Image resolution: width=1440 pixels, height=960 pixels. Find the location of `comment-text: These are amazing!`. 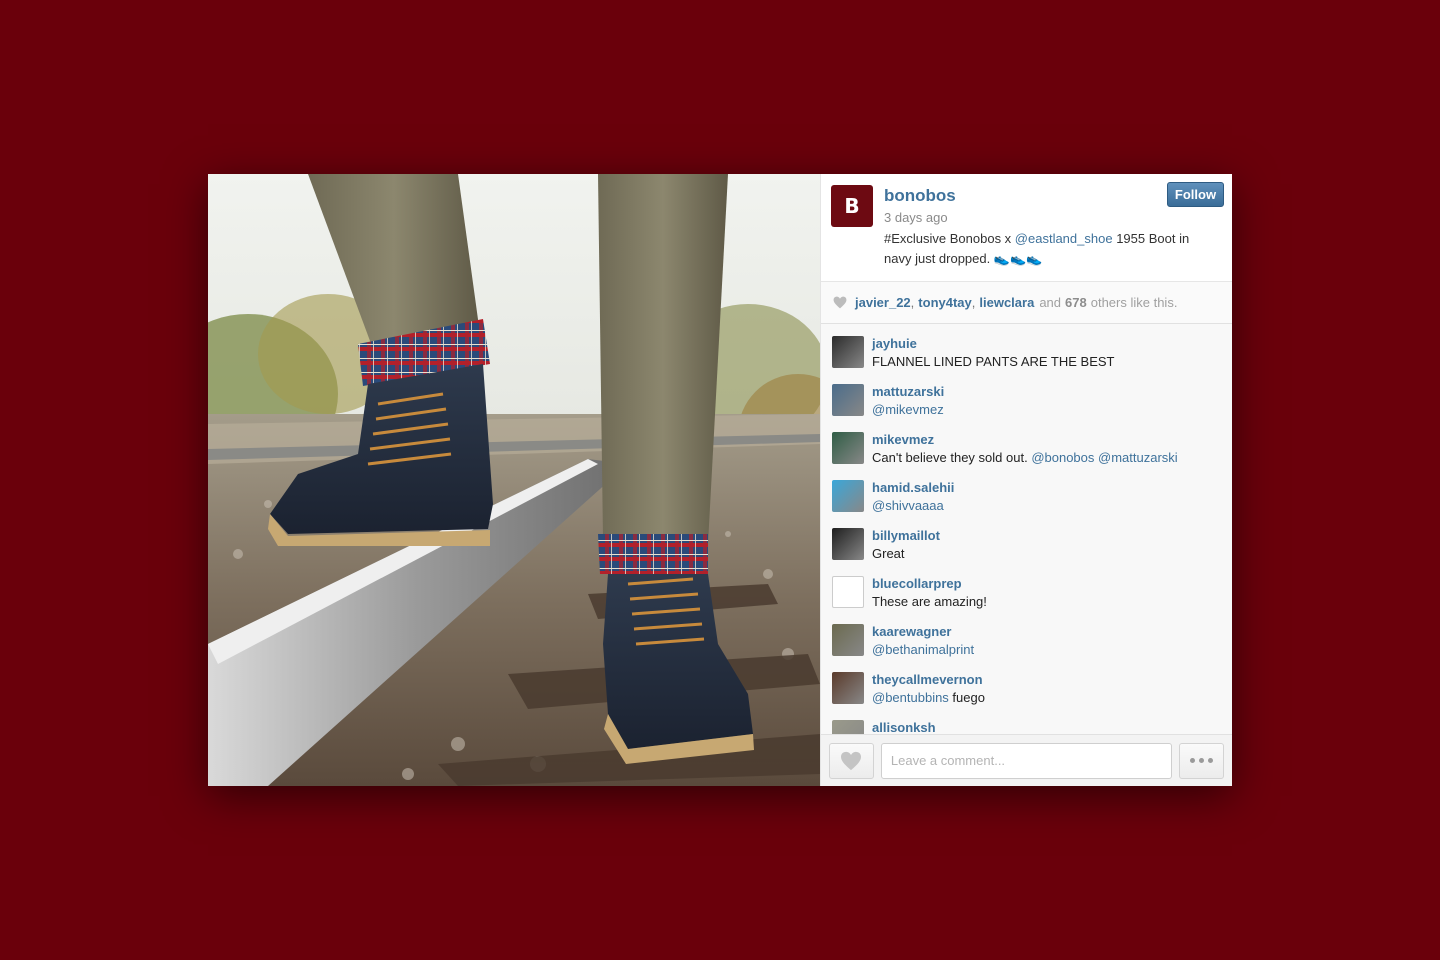

comment-text: These are amazing! is located at coordinates (1052, 602).